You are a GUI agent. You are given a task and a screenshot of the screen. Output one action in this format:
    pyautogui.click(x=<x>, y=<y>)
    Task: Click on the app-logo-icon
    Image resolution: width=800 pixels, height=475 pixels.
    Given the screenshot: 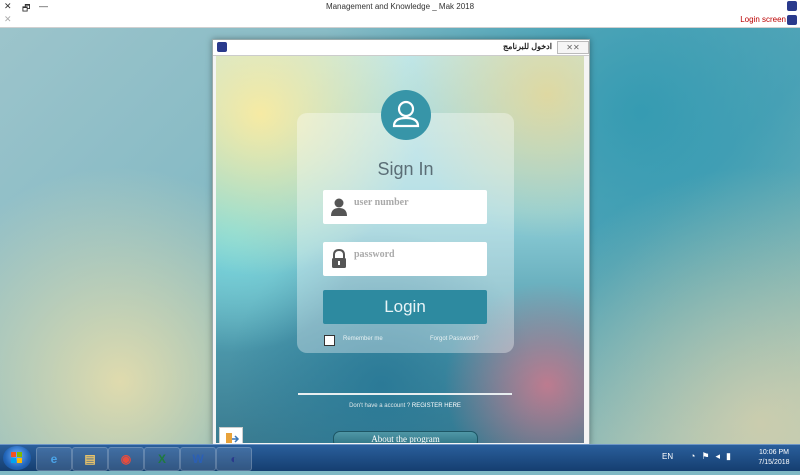 What is the action you would take?
    pyautogui.click(x=792, y=6)
    